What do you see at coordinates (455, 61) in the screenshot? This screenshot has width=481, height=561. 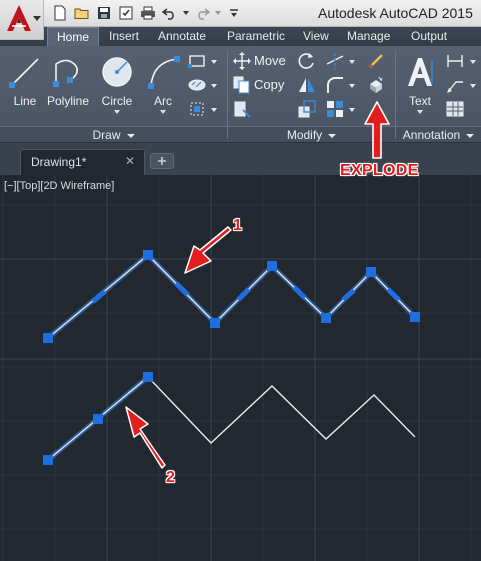 I see `dimension-icon` at bounding box center [455, 61].